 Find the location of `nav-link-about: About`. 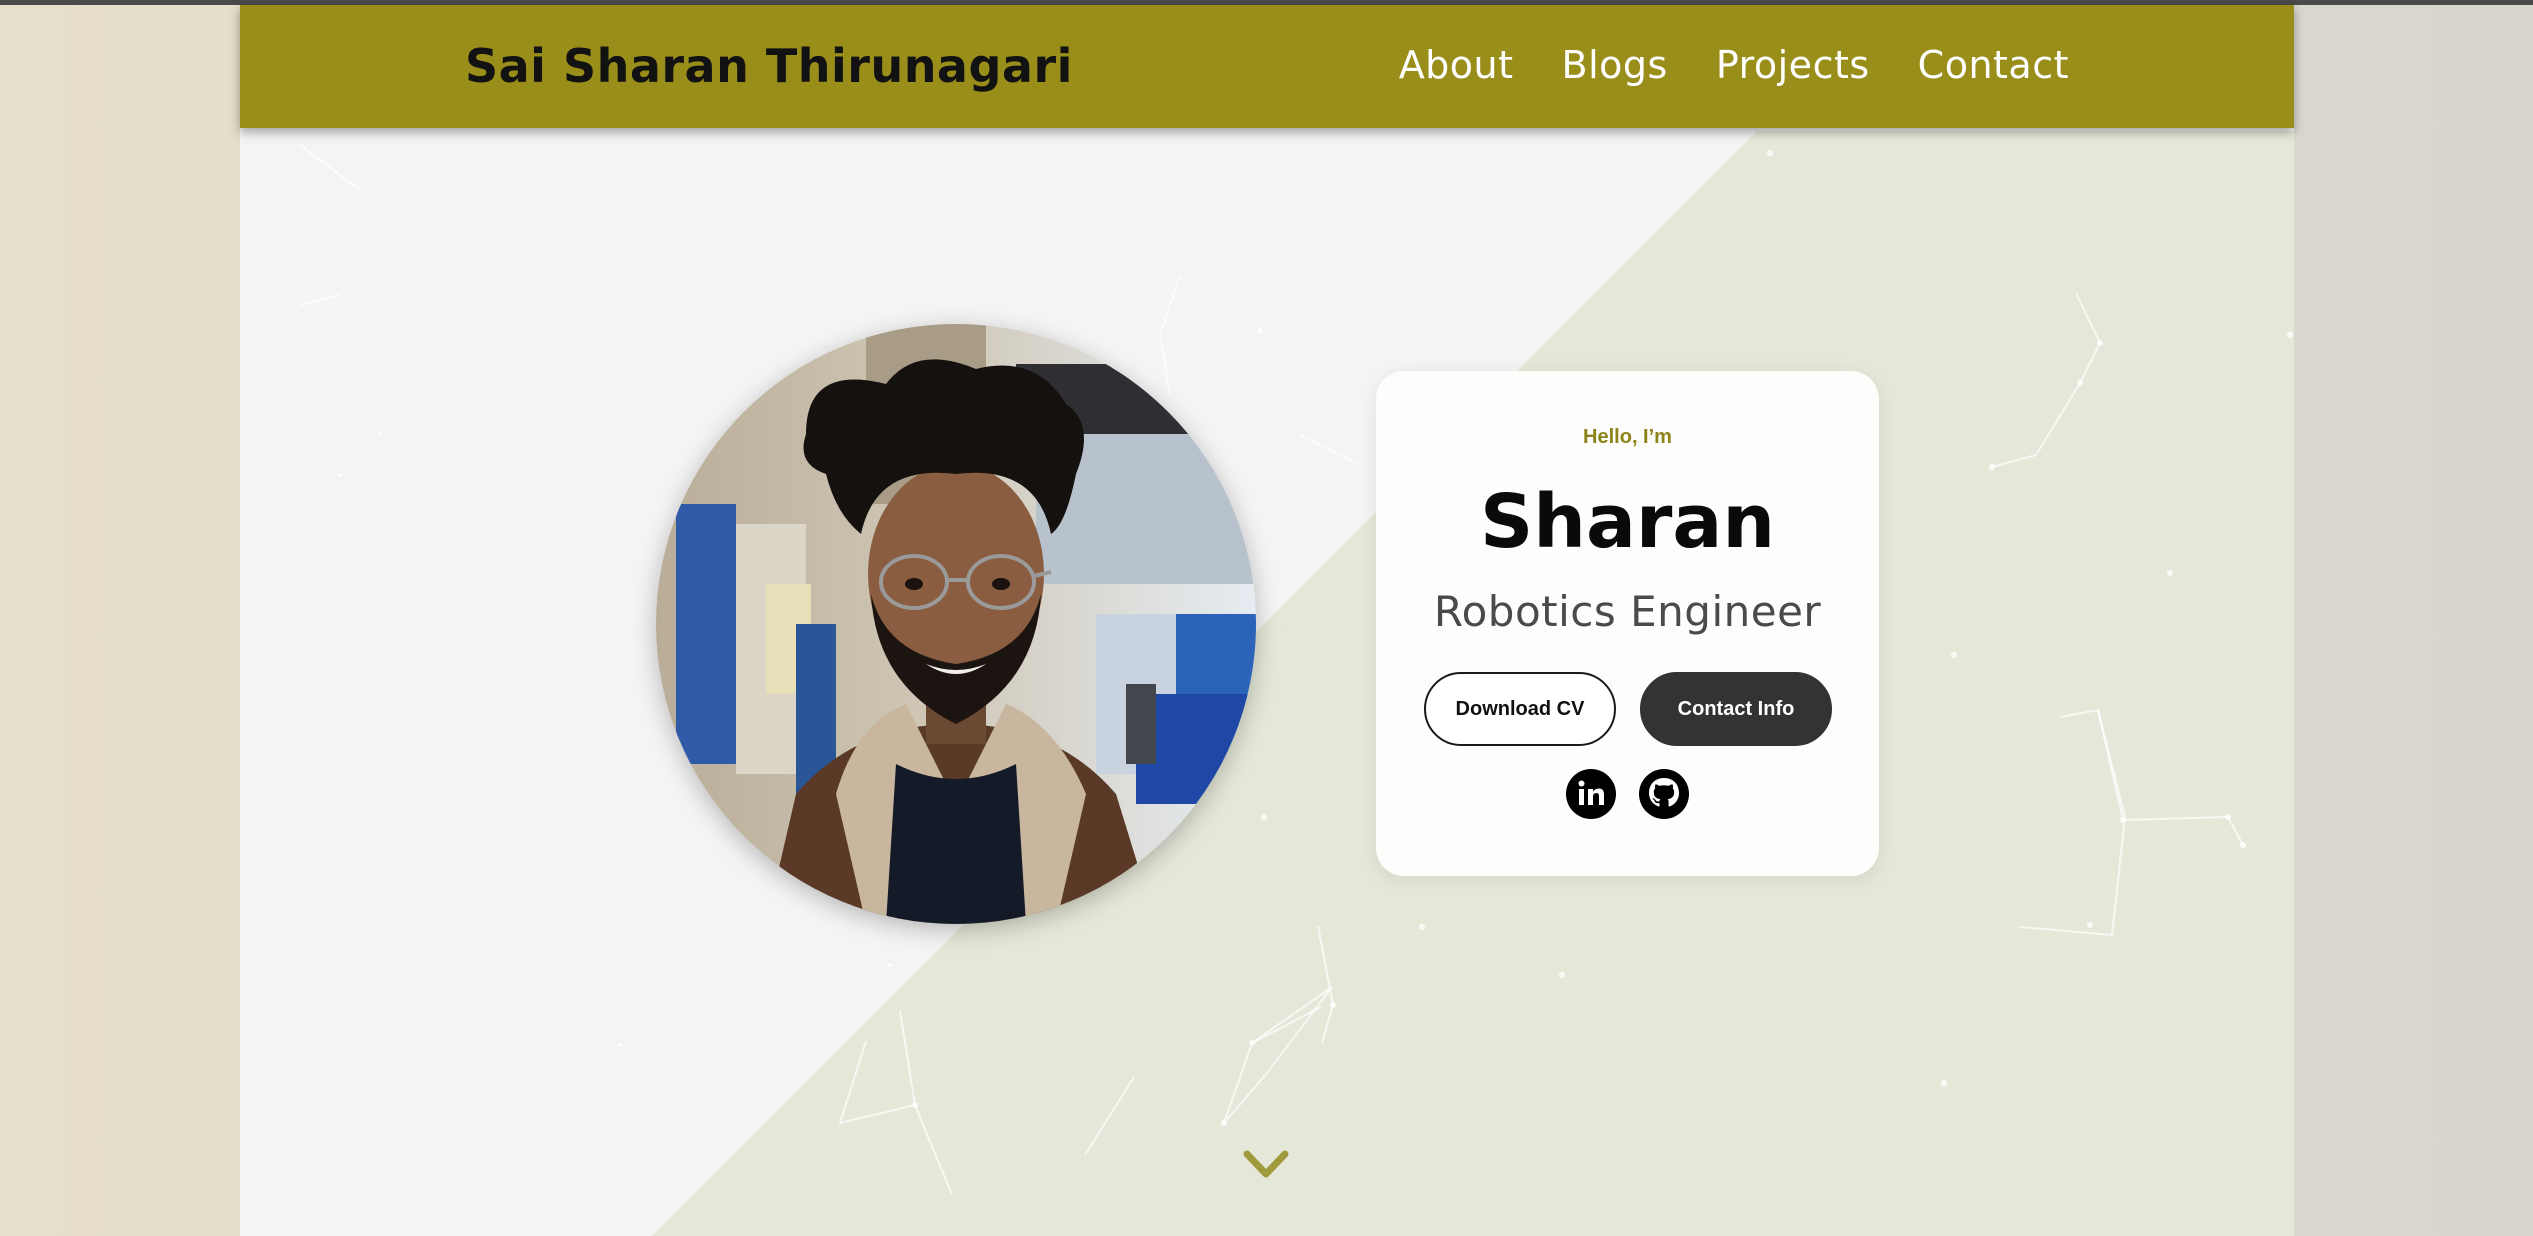

nav-link-about: About is located at coordinates (1456, 65).